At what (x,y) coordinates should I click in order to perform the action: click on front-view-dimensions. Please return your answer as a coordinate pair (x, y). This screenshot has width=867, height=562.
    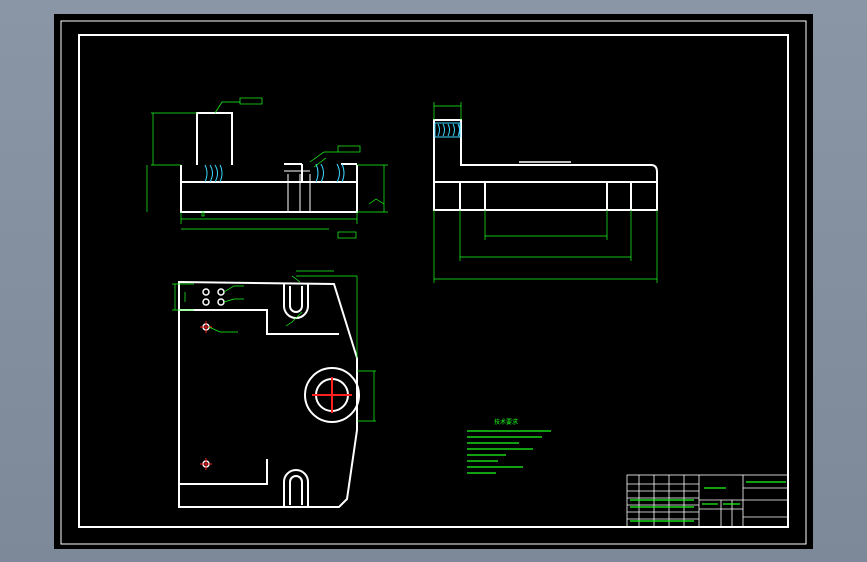
    Looking at the image, I should click on (267, 168).